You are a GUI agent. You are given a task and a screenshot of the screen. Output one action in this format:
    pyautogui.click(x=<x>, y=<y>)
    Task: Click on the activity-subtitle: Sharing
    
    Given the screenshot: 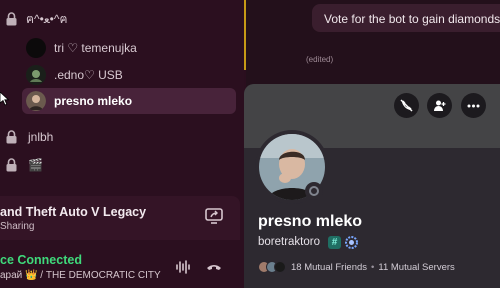 What is the action you would take?
    pyautogui.click(x=17, y=226)
    